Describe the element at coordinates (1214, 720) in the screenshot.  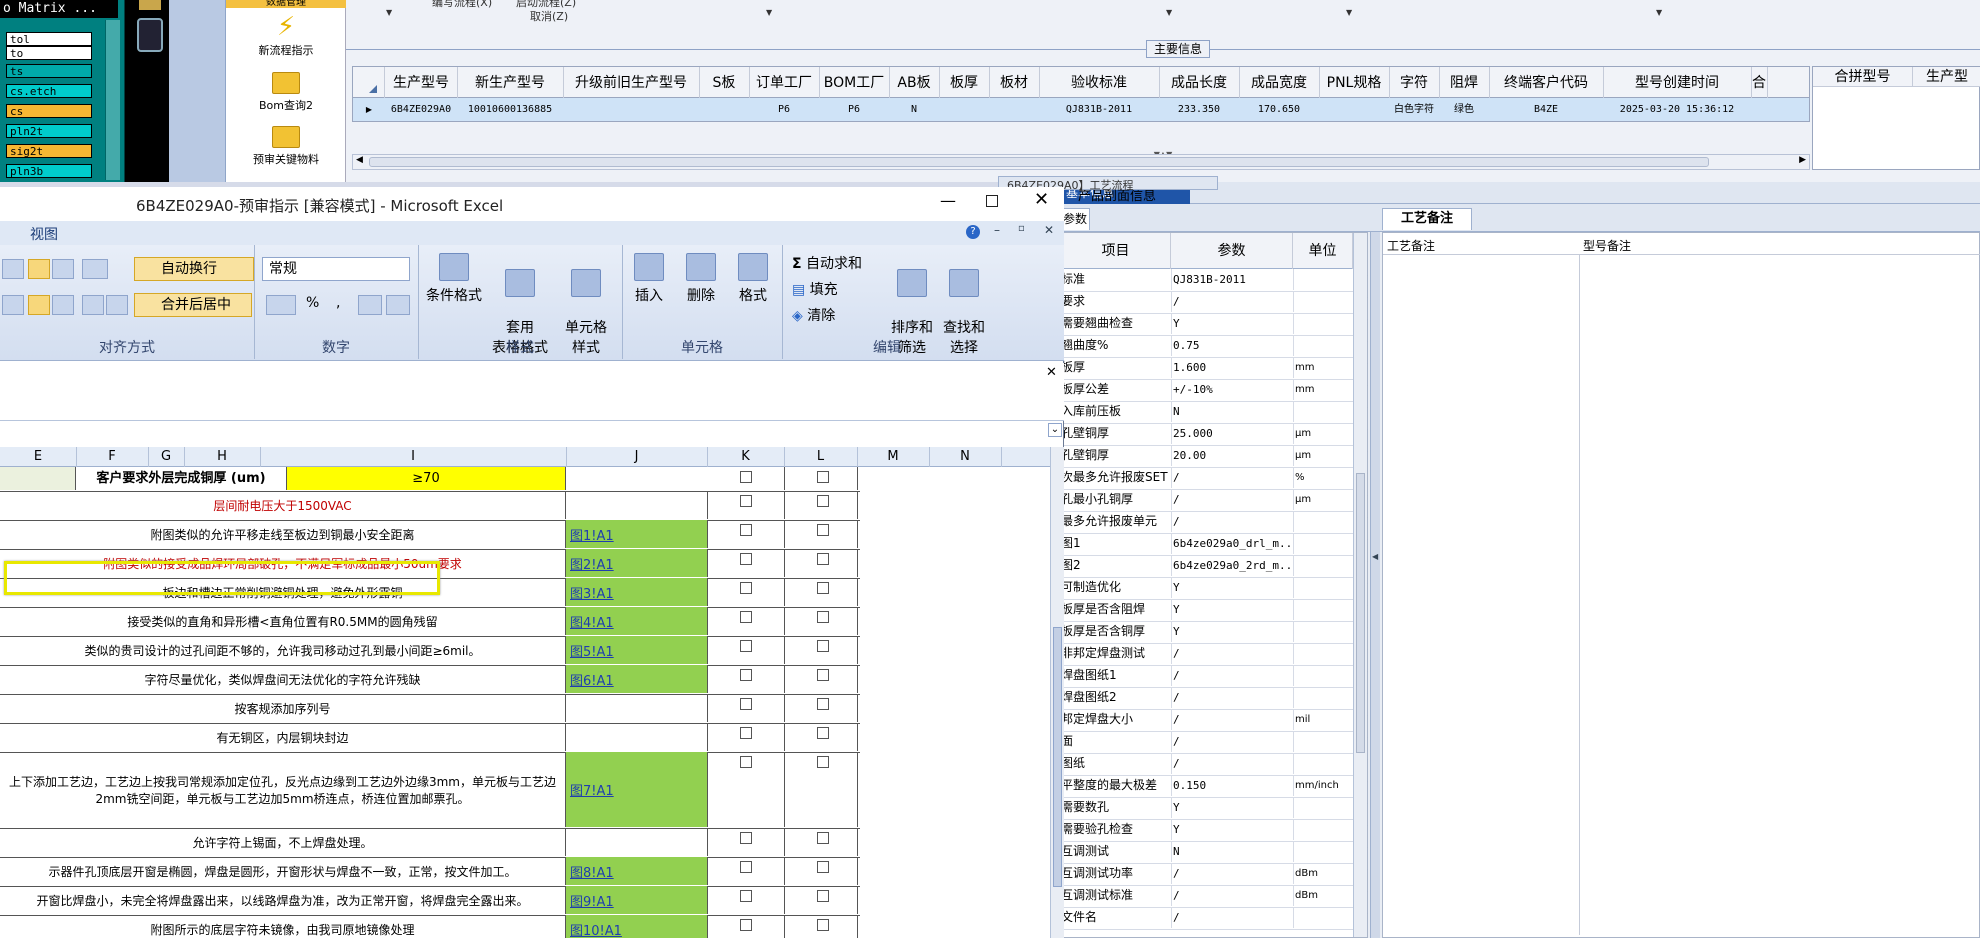
I see `property-row: 邦定焊盘大小/milY` at that location.